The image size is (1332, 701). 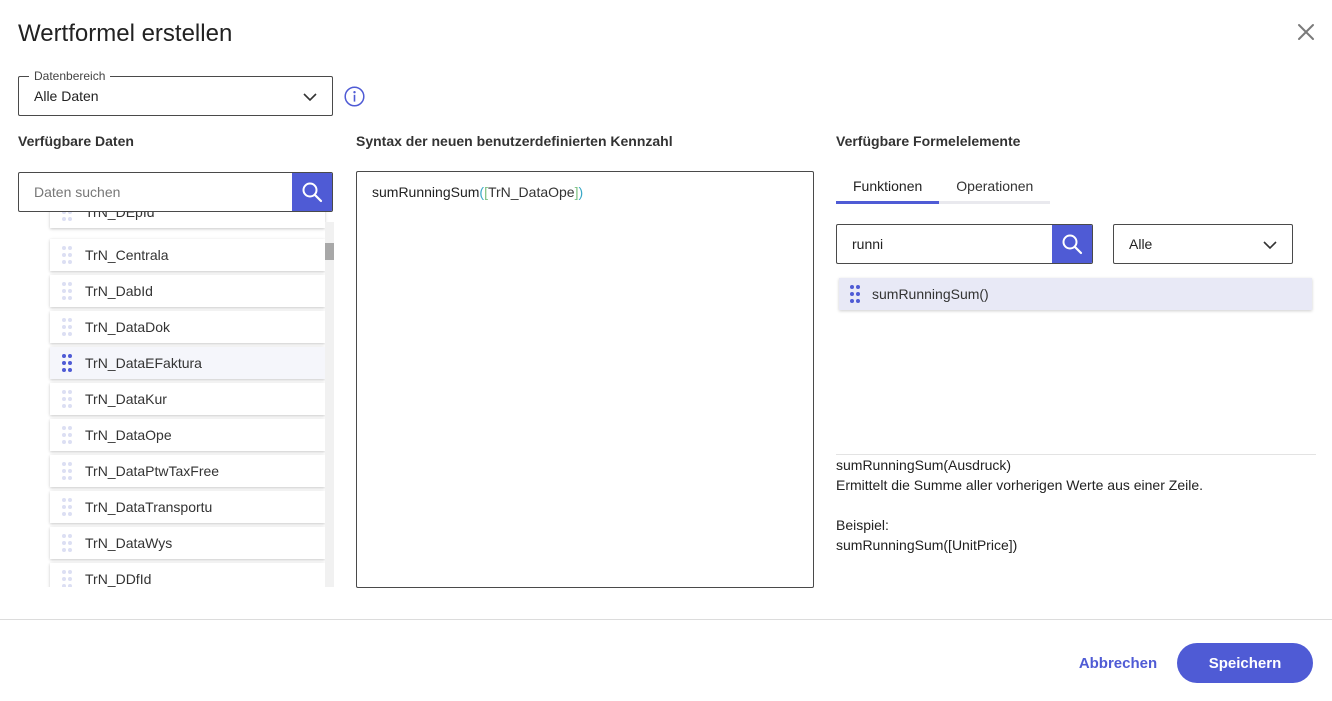 What do you see at coordinates (70, 76) in the screenshot?
I see `data-range-label: Datenbereich` at bounding box center [70, 76].